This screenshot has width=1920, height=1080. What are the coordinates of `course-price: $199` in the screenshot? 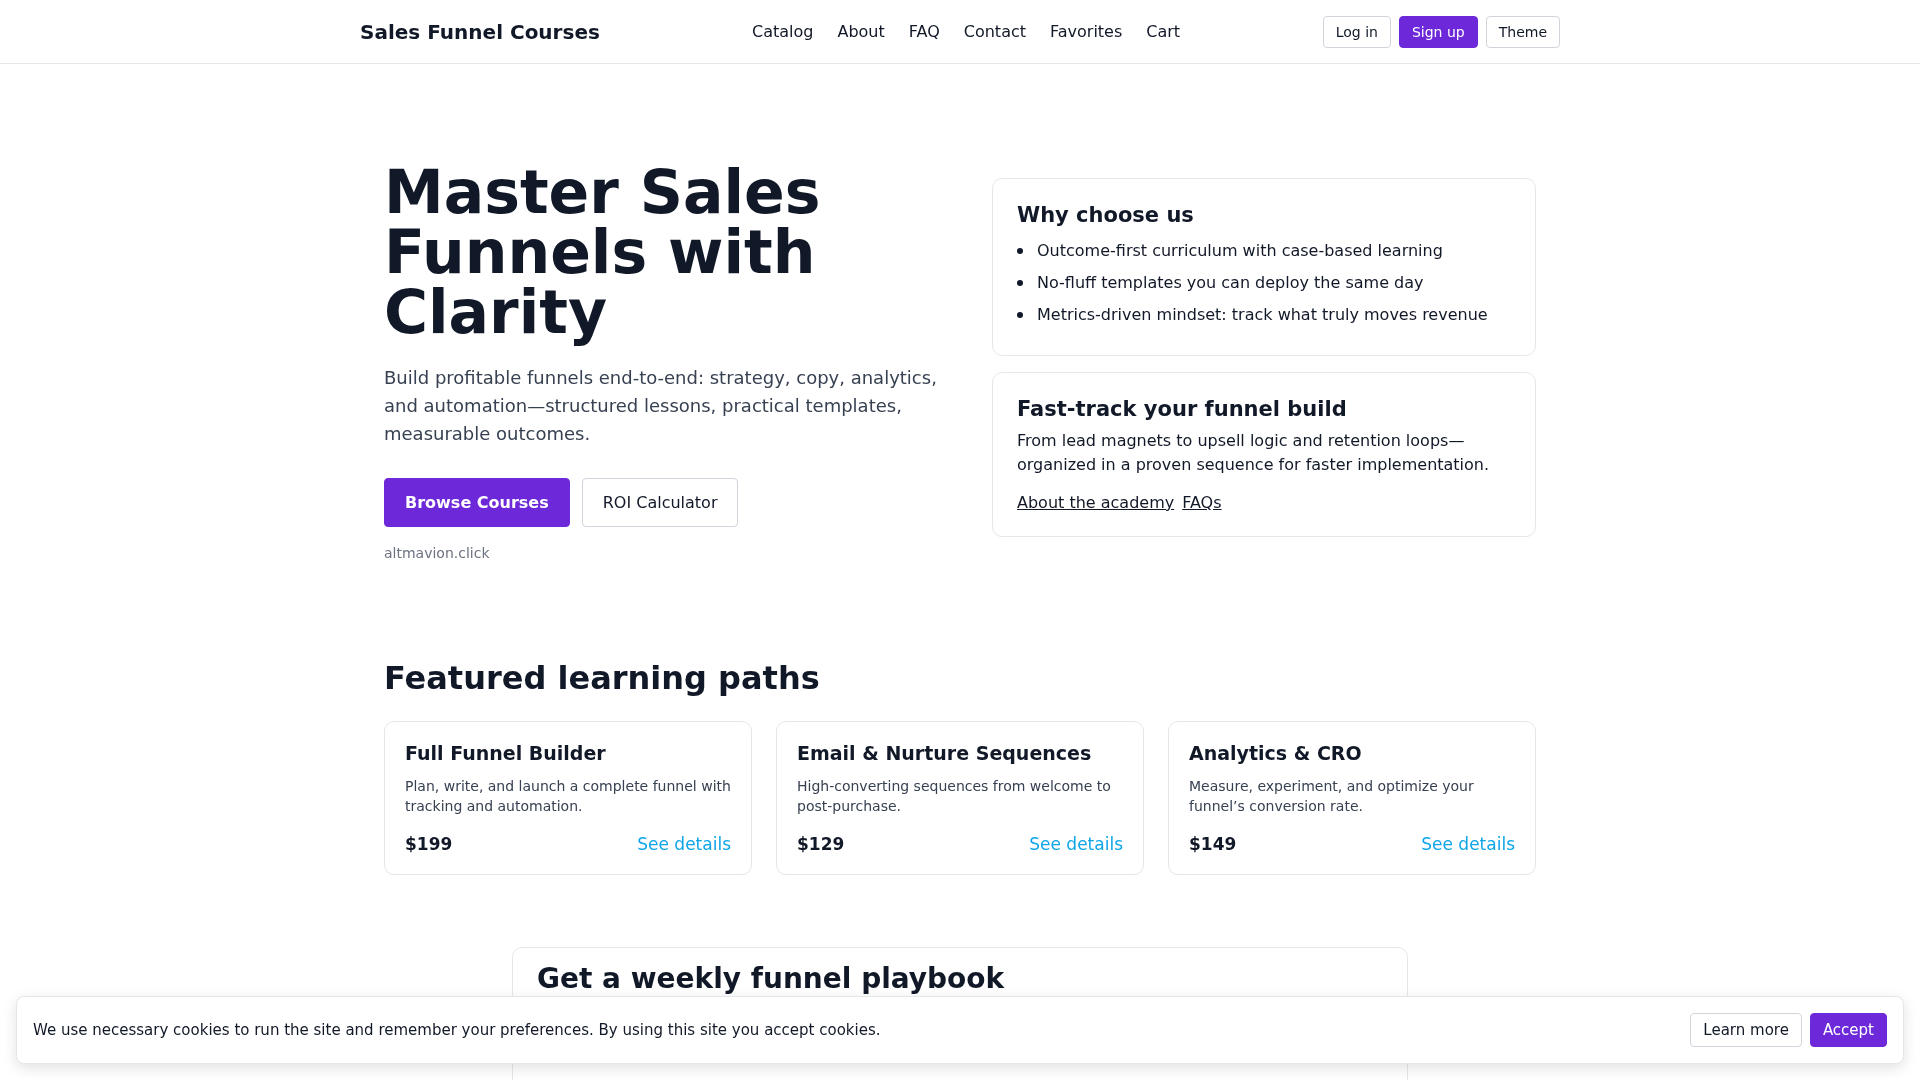 It's located at (429, 844).